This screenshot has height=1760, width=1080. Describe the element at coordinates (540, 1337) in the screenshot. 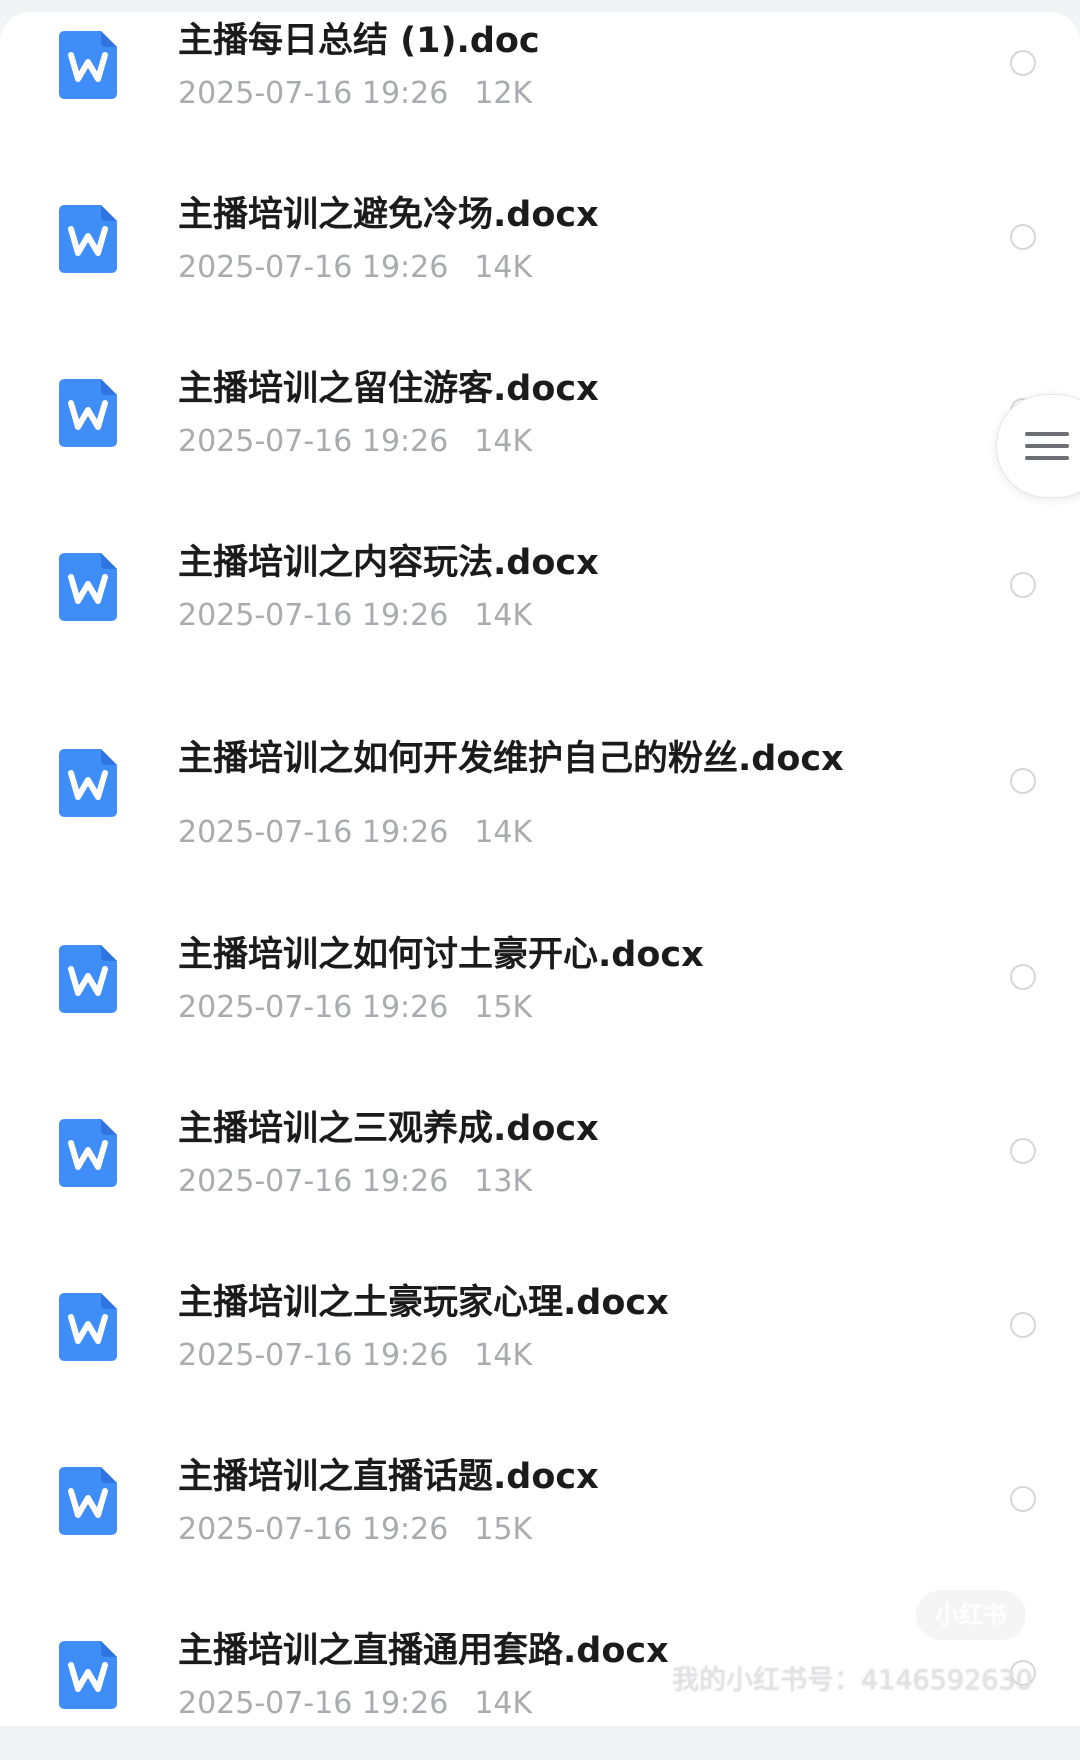

I see `file-row: 主播培训之土豪玩家心理.docx 2025-07-16 19:26 14K` at that location.